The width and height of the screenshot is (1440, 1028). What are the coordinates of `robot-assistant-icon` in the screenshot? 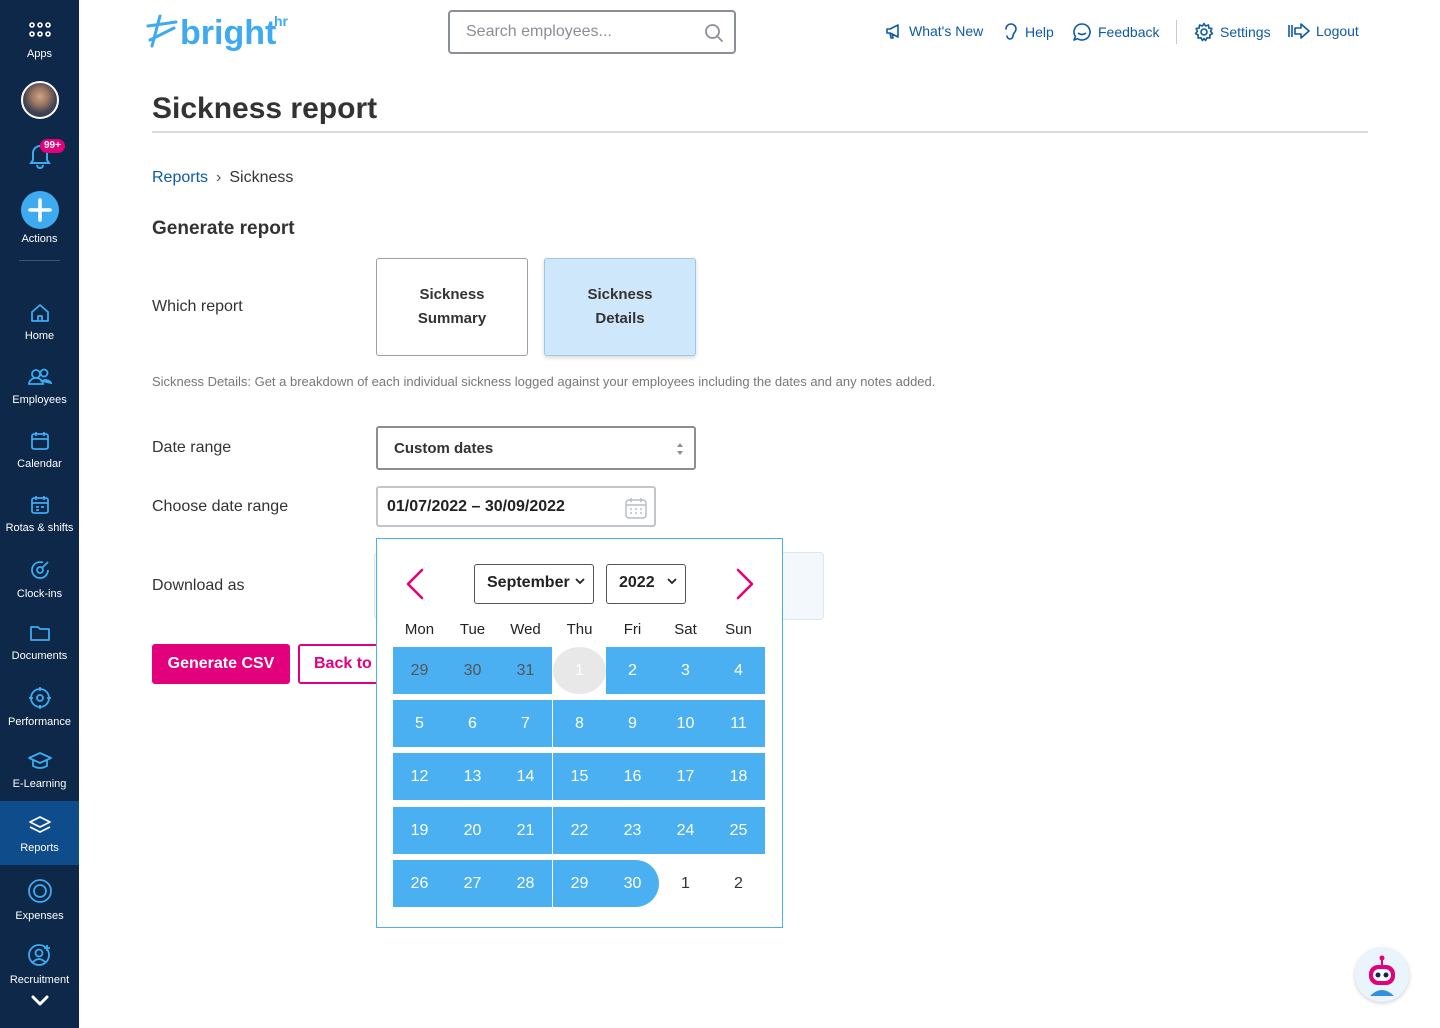 It's located at (1382, 975).